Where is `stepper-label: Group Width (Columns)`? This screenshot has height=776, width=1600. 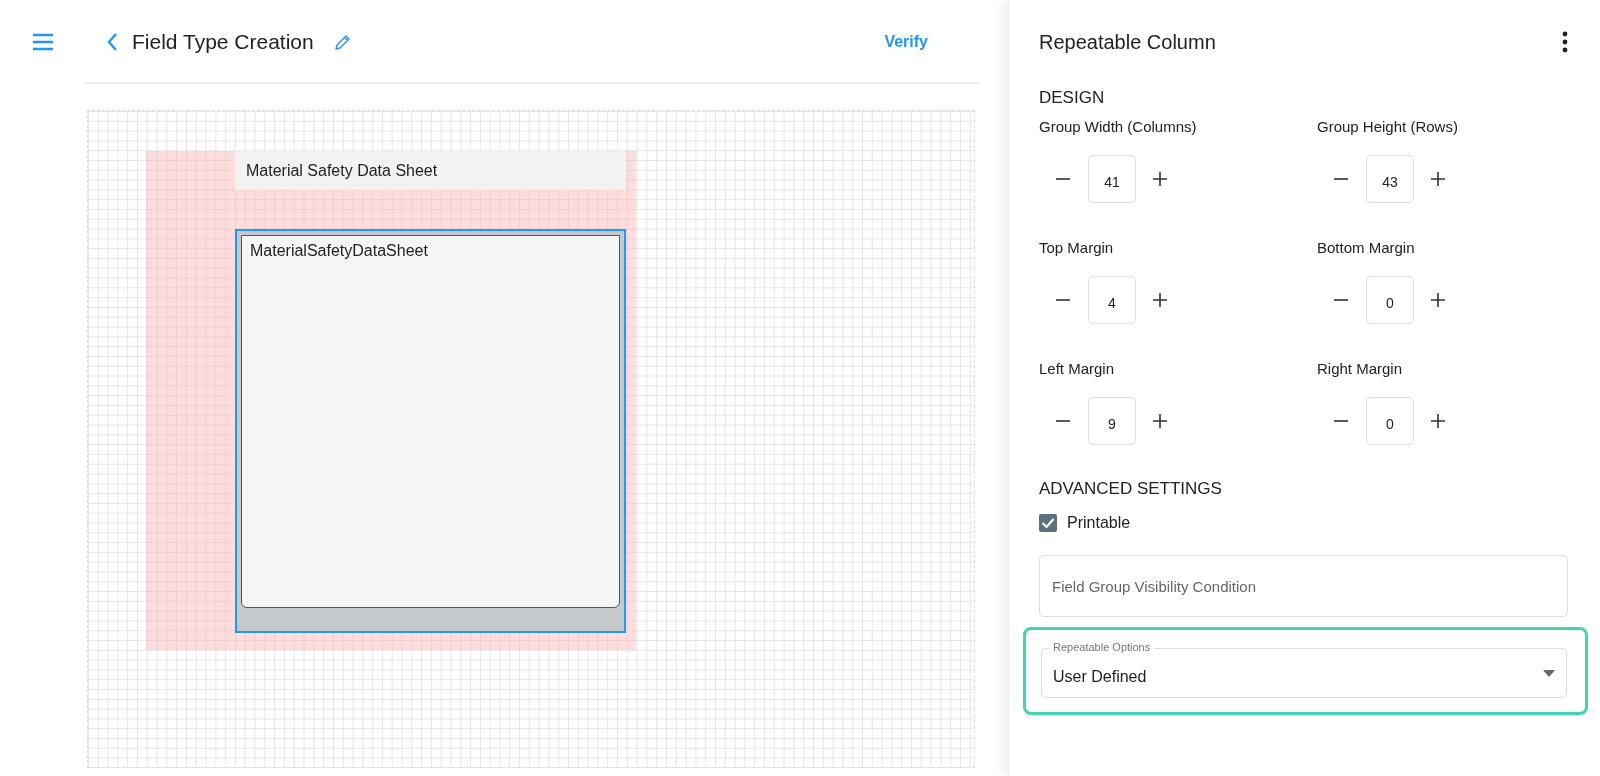
stepper-label: Group Width (Columns) is located at coordinates (1118, 126).